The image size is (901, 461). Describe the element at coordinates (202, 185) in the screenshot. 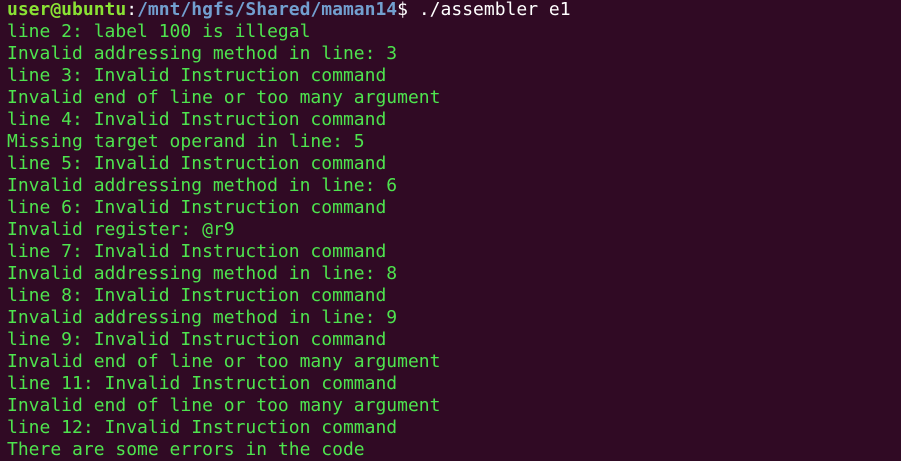

I see `output-line: Invalid addressing method in line: 6` at that location.